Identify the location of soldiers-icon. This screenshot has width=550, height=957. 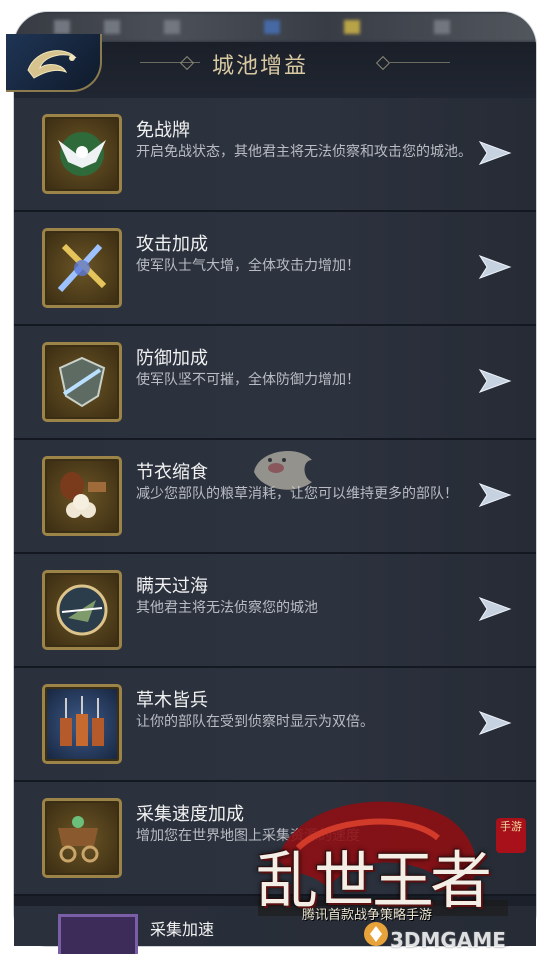
(82, 724).